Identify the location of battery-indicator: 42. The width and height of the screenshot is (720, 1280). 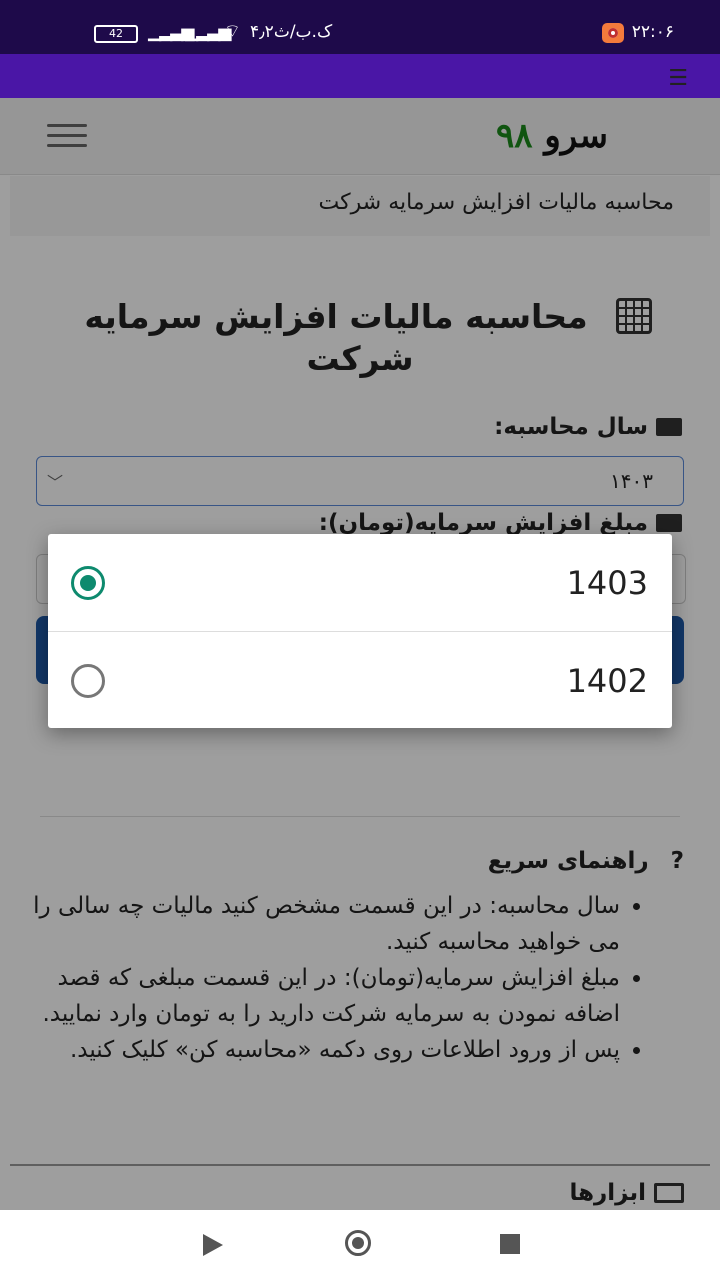
(116, 34).